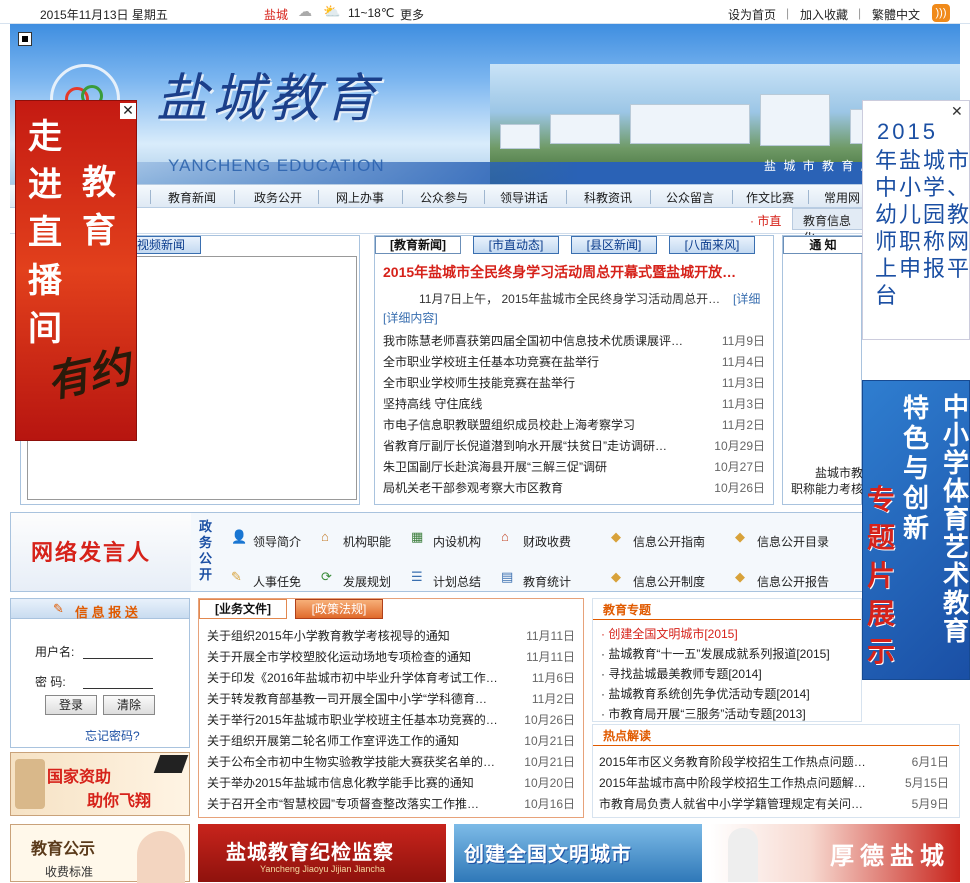 This screenshot has width=970, height=883. Describe the element at coordinates (71, 705) in the screenshot. I see `login-button: 登录` at that location.